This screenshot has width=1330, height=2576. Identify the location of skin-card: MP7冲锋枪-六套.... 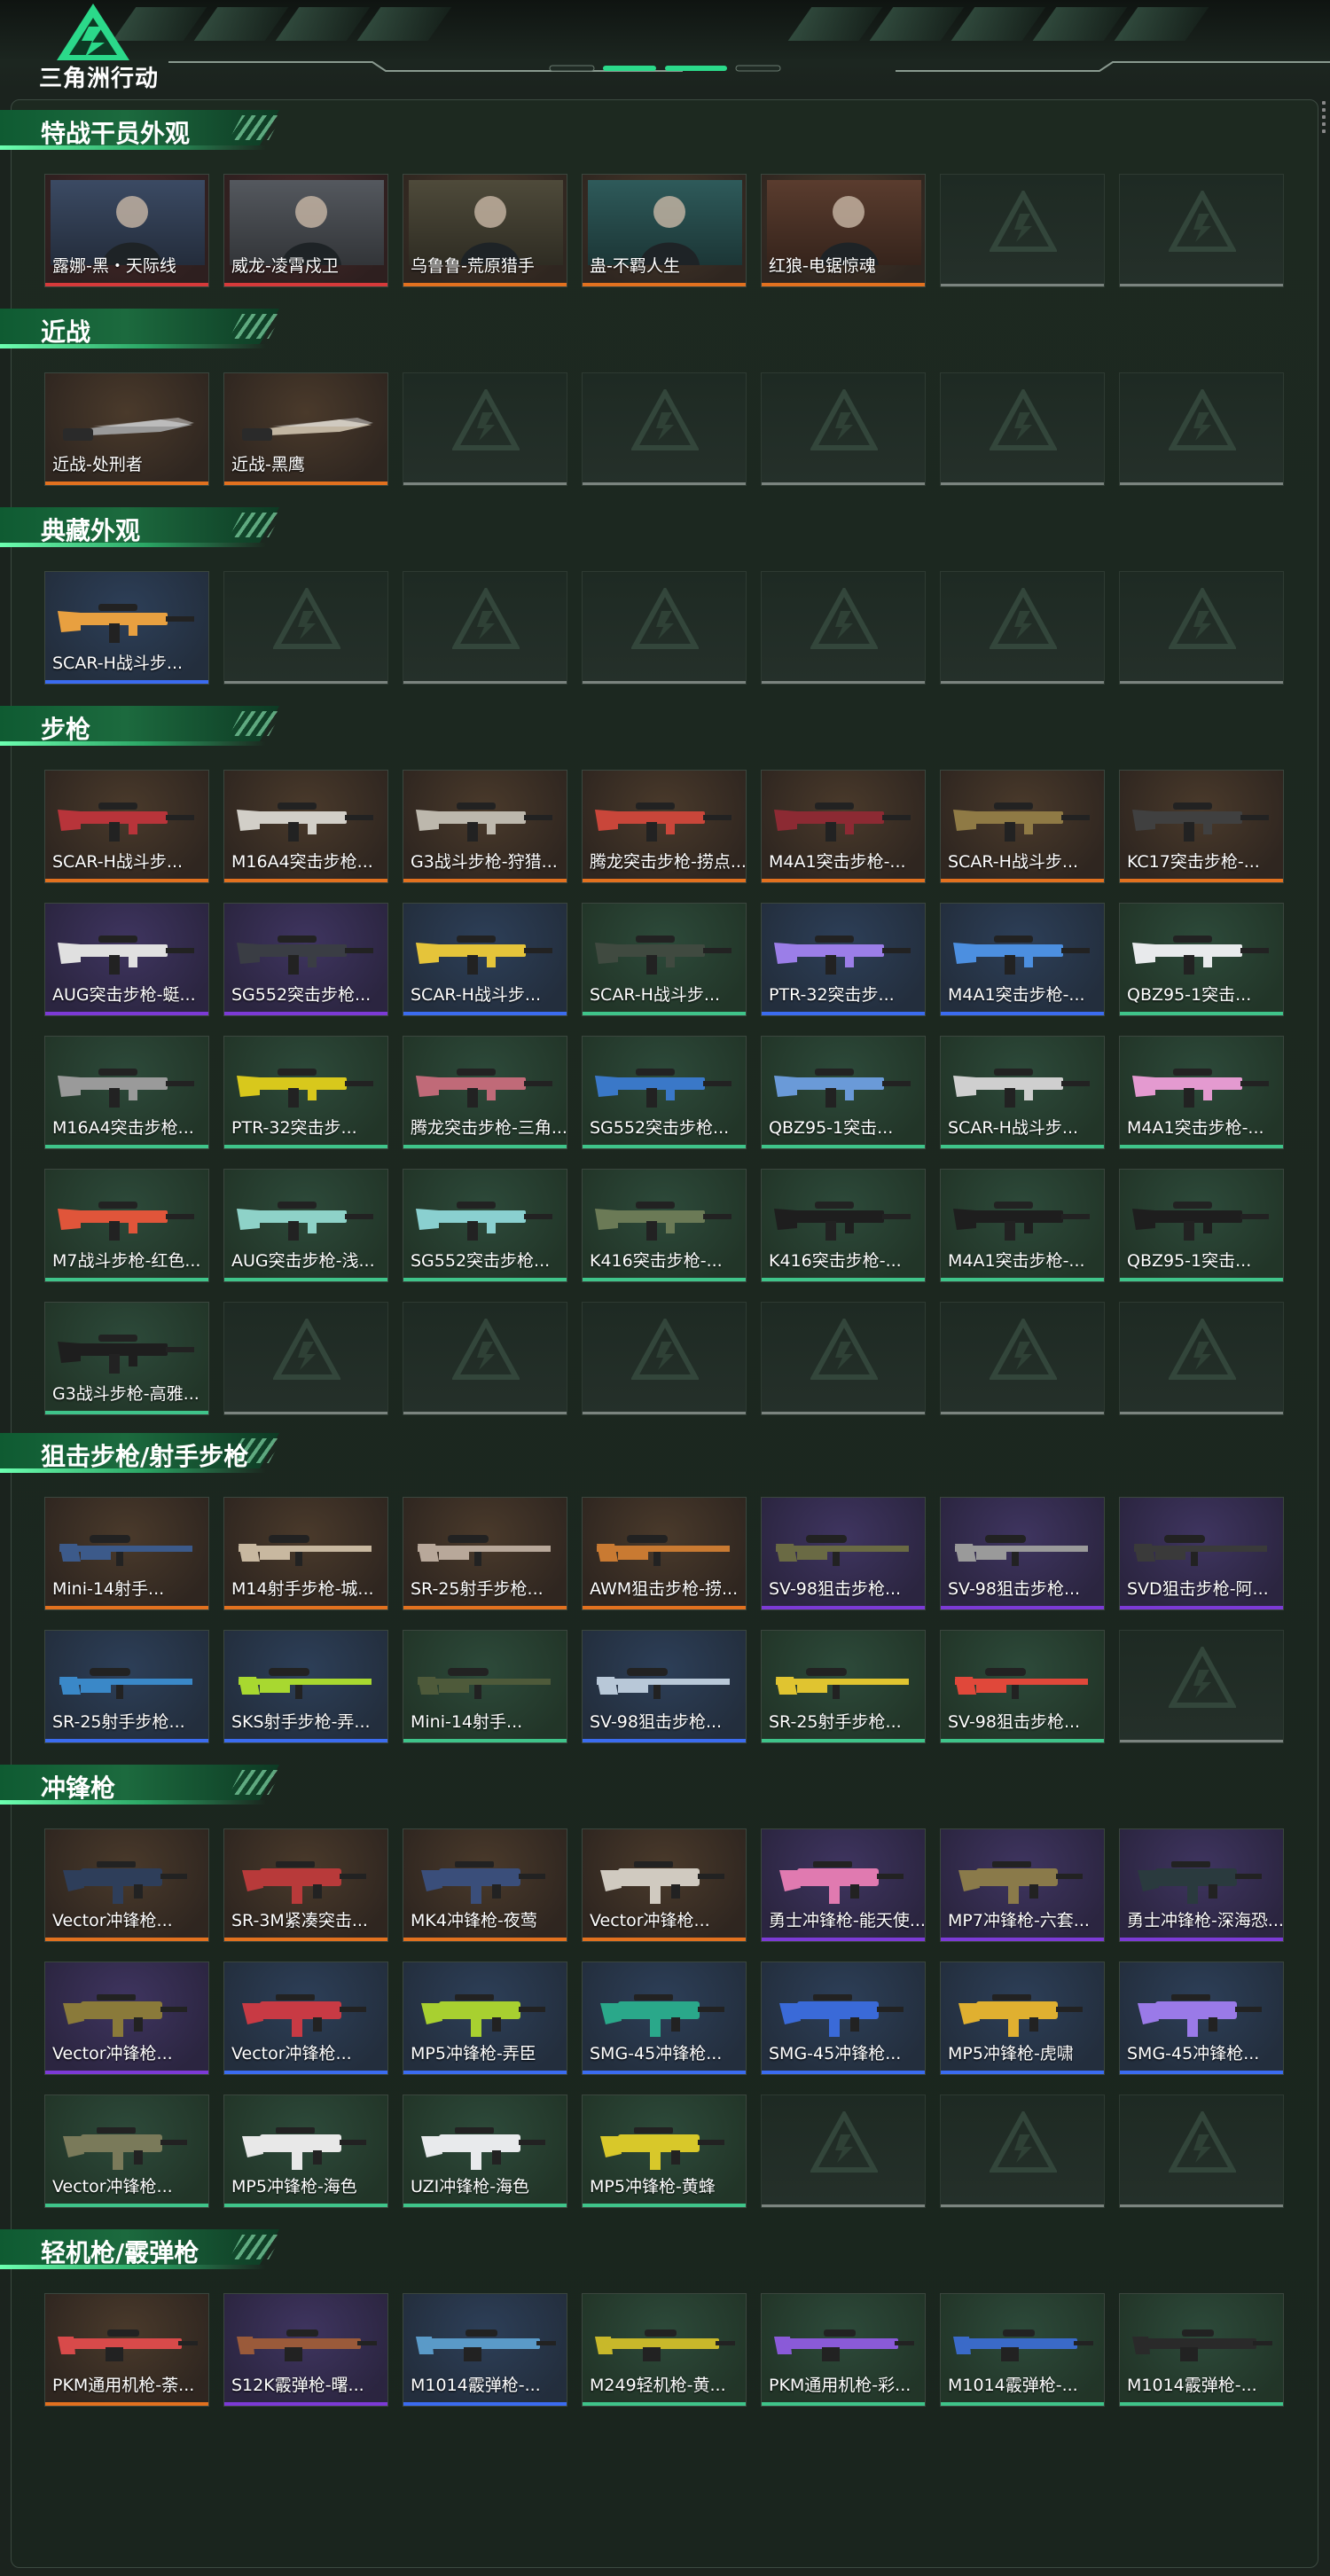
(1023, 1885).